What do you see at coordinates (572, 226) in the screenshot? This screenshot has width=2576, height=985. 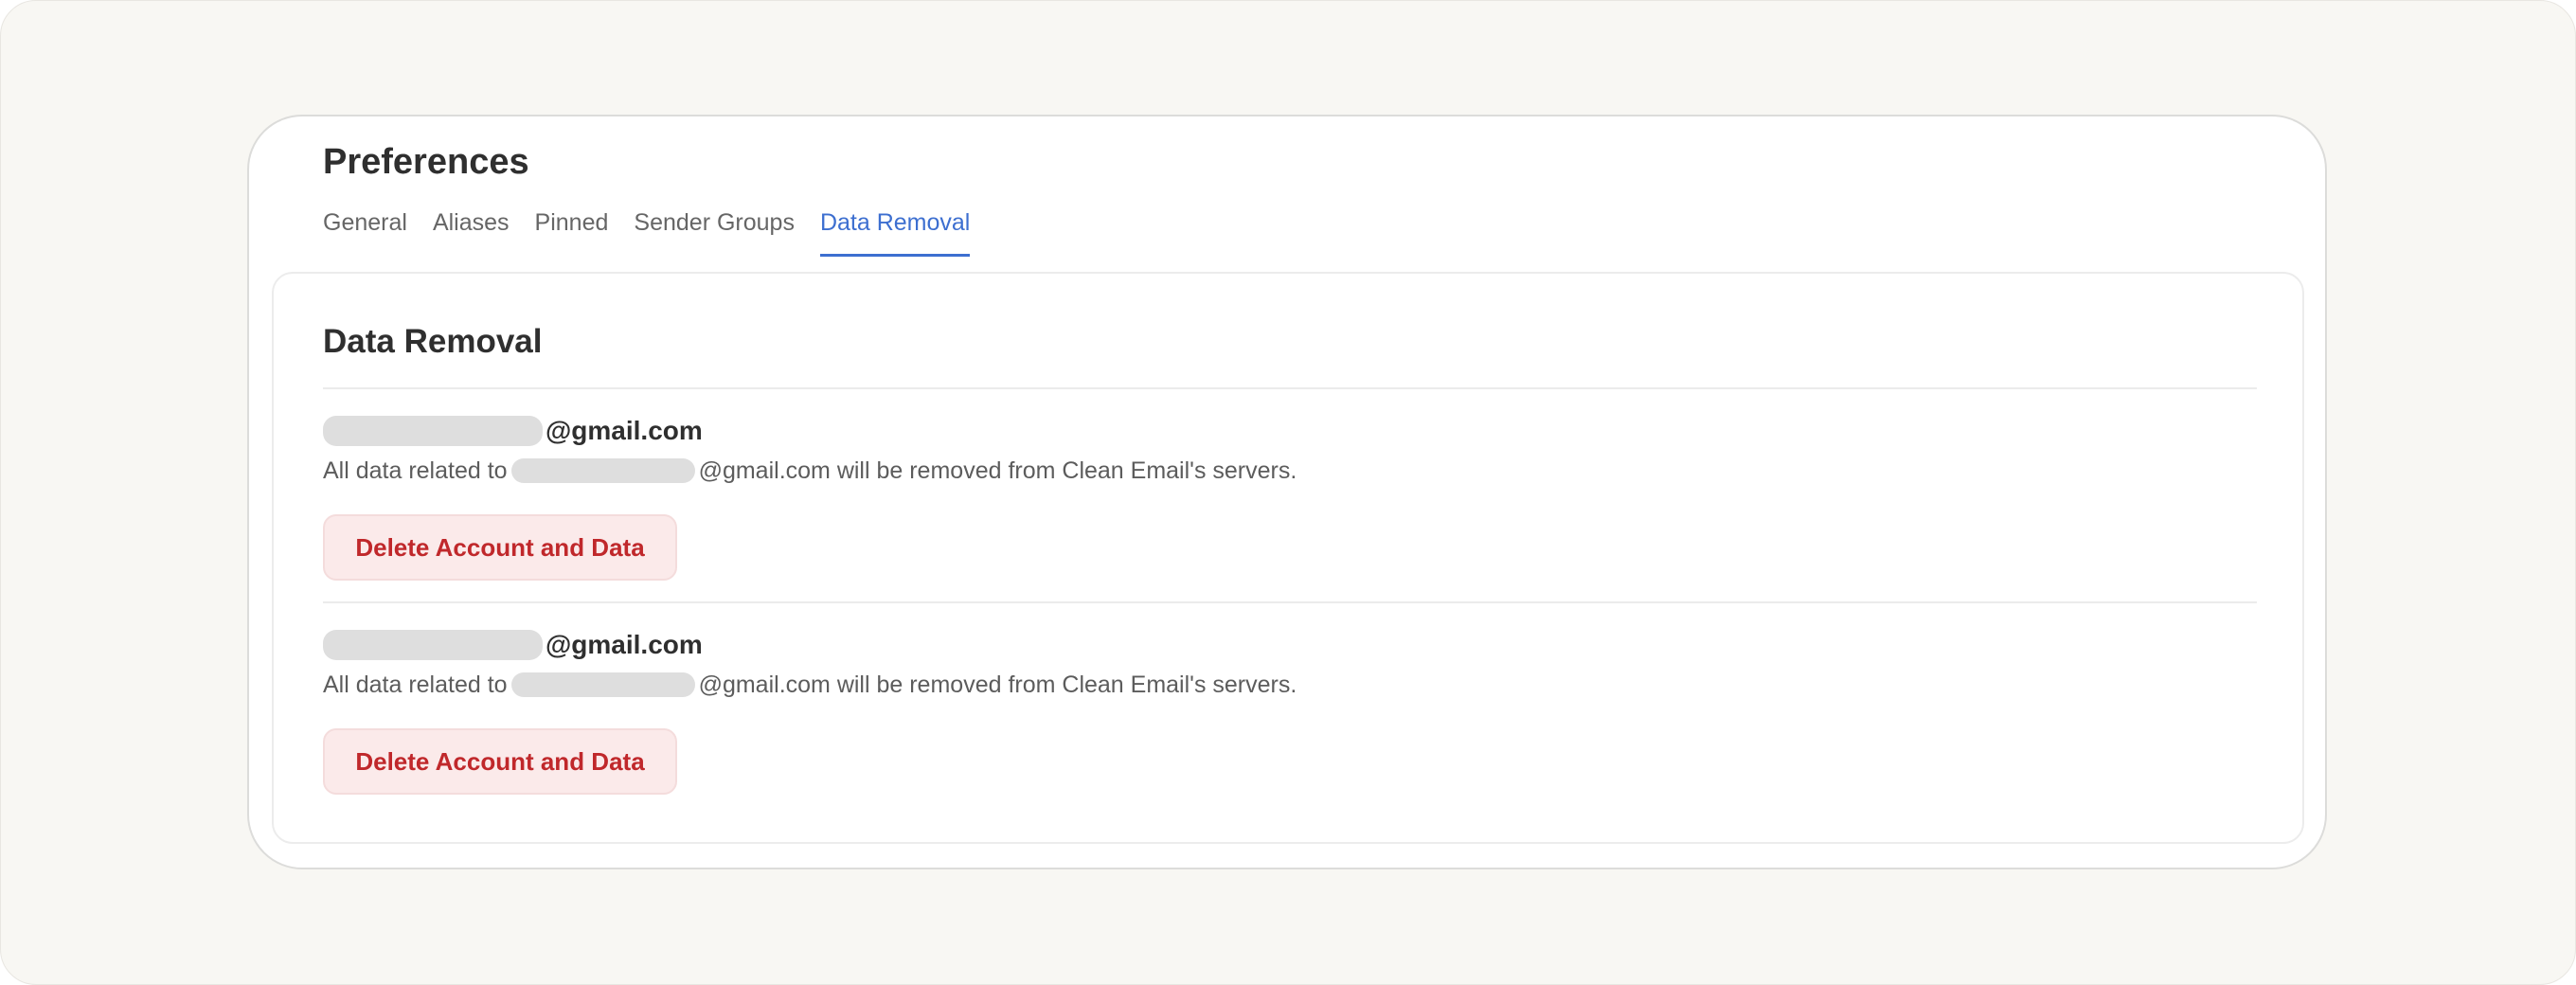 I see `tab-pinned: Pinned` at bounding box center [572, 226].